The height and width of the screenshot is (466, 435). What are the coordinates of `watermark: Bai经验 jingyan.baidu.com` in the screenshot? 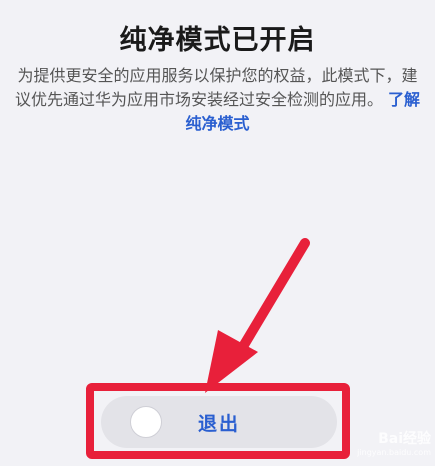 It's located at (394, 446).